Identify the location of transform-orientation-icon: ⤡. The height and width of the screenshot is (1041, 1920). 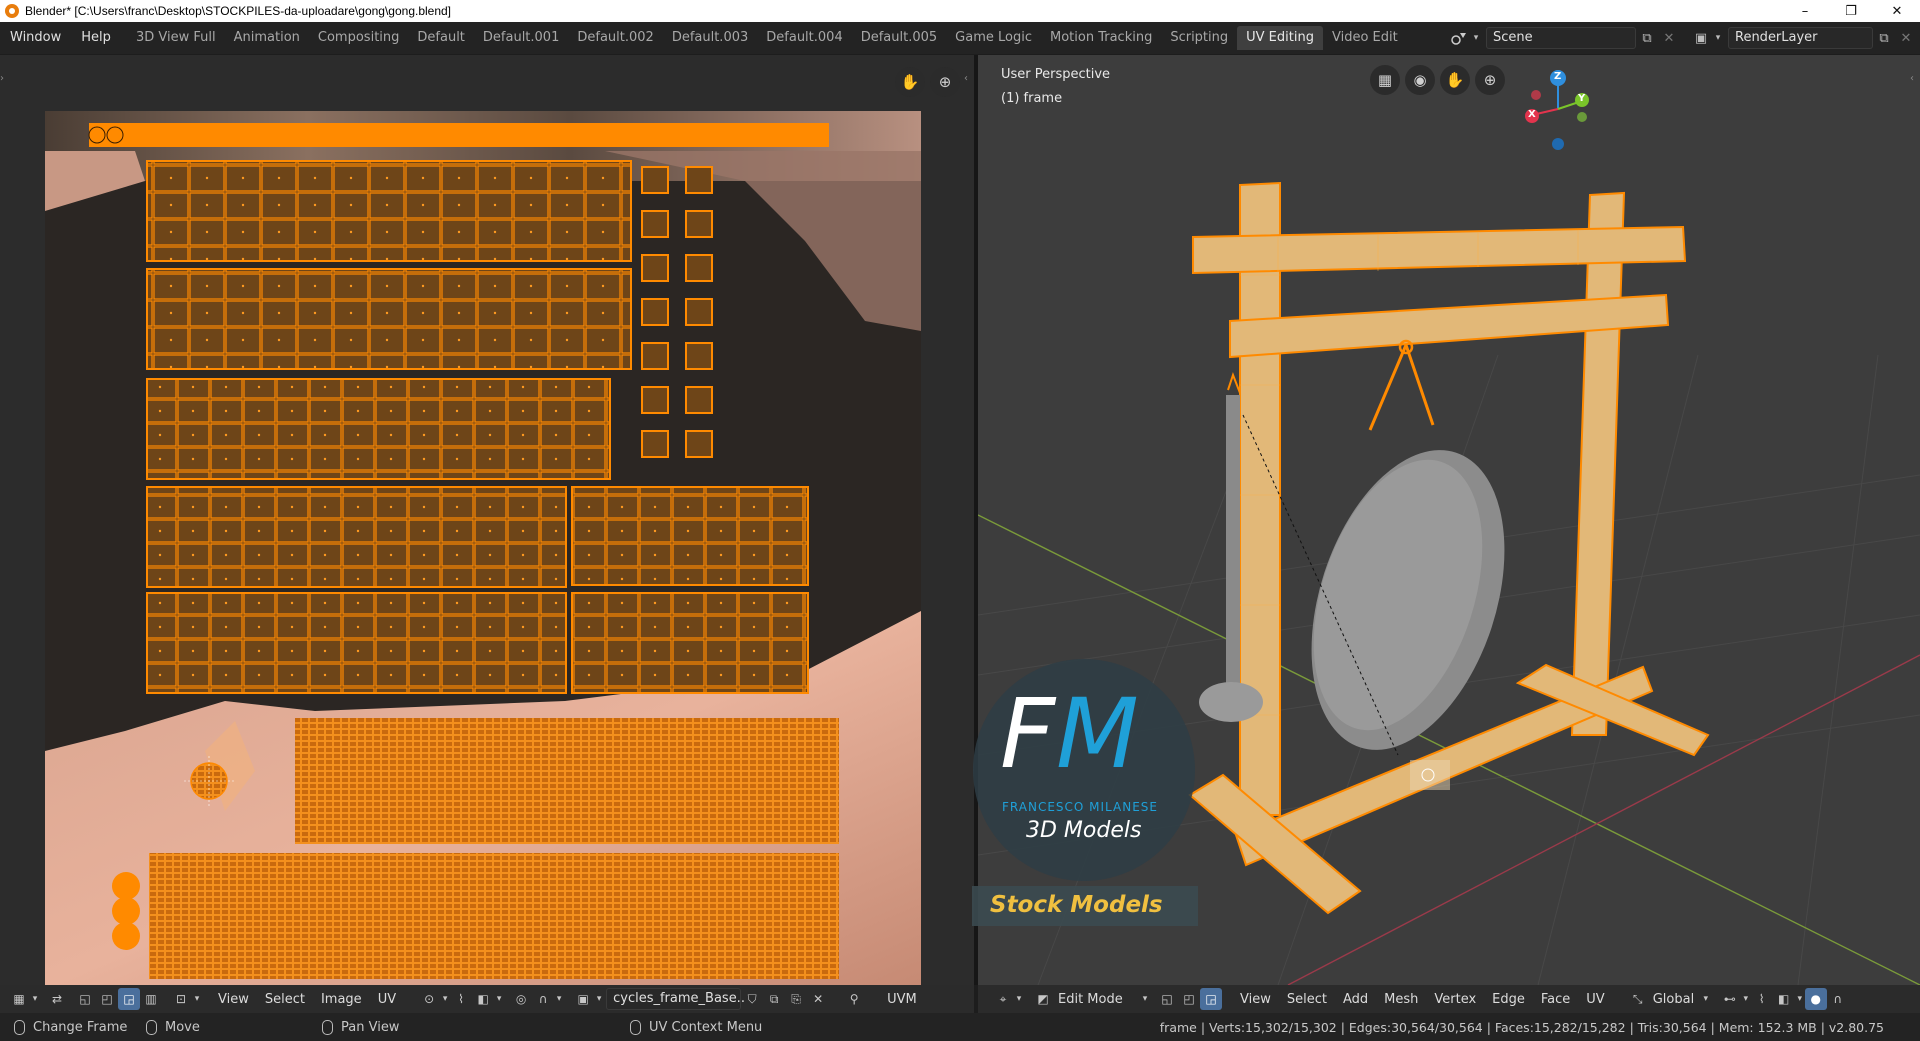
(1638, 999).